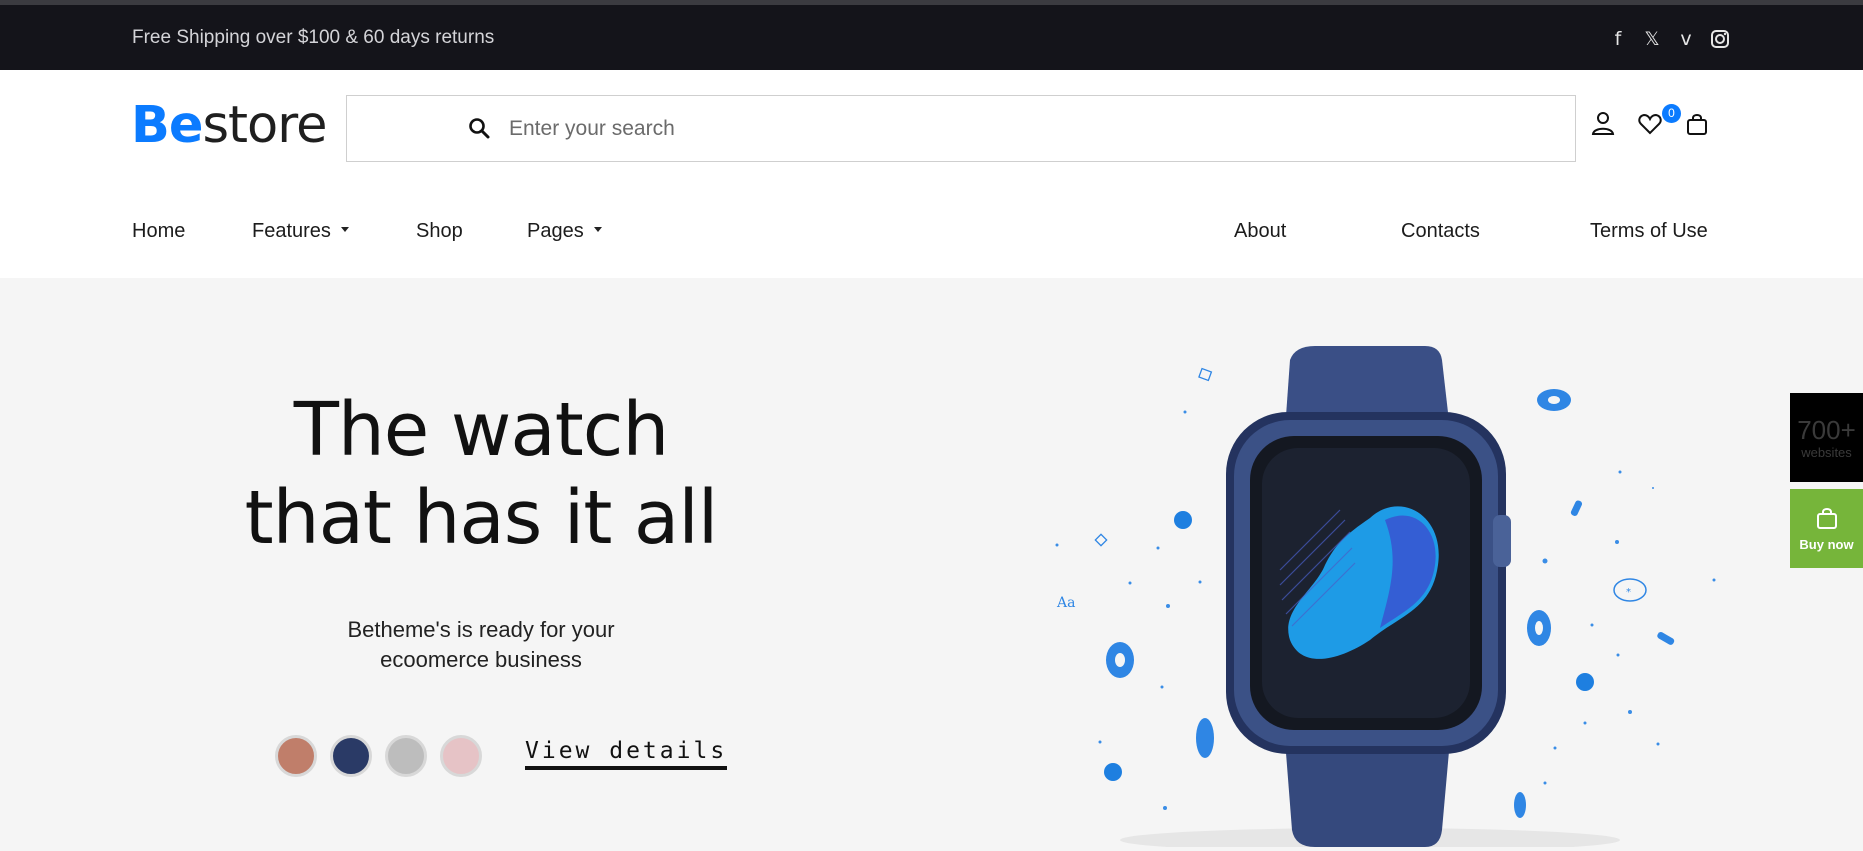 The image size is (1863, 851). I want to click on hero-title-line2: that has it all, so click(481, 518).